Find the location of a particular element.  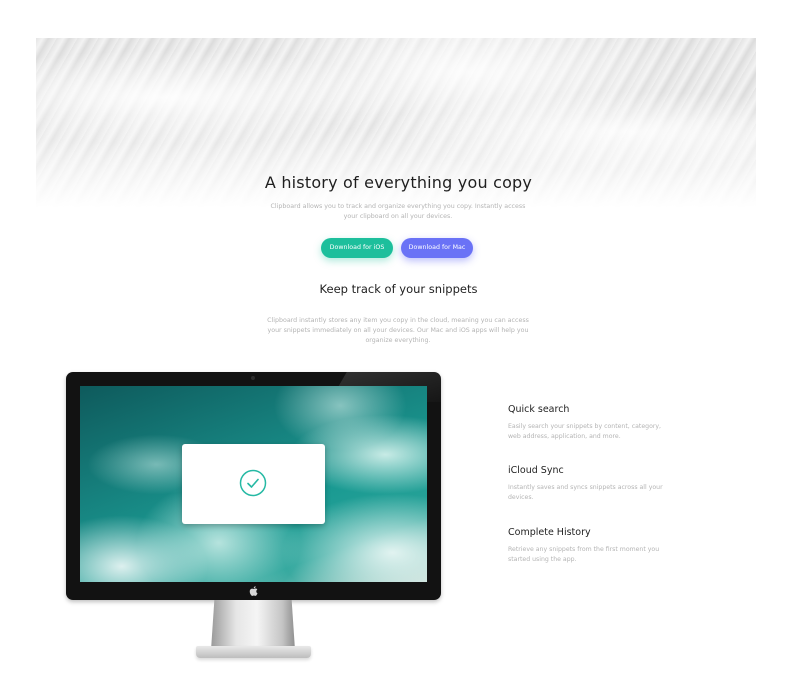

snippets-section-title: Keep track of your snippets is located at coordinates (398, 289).